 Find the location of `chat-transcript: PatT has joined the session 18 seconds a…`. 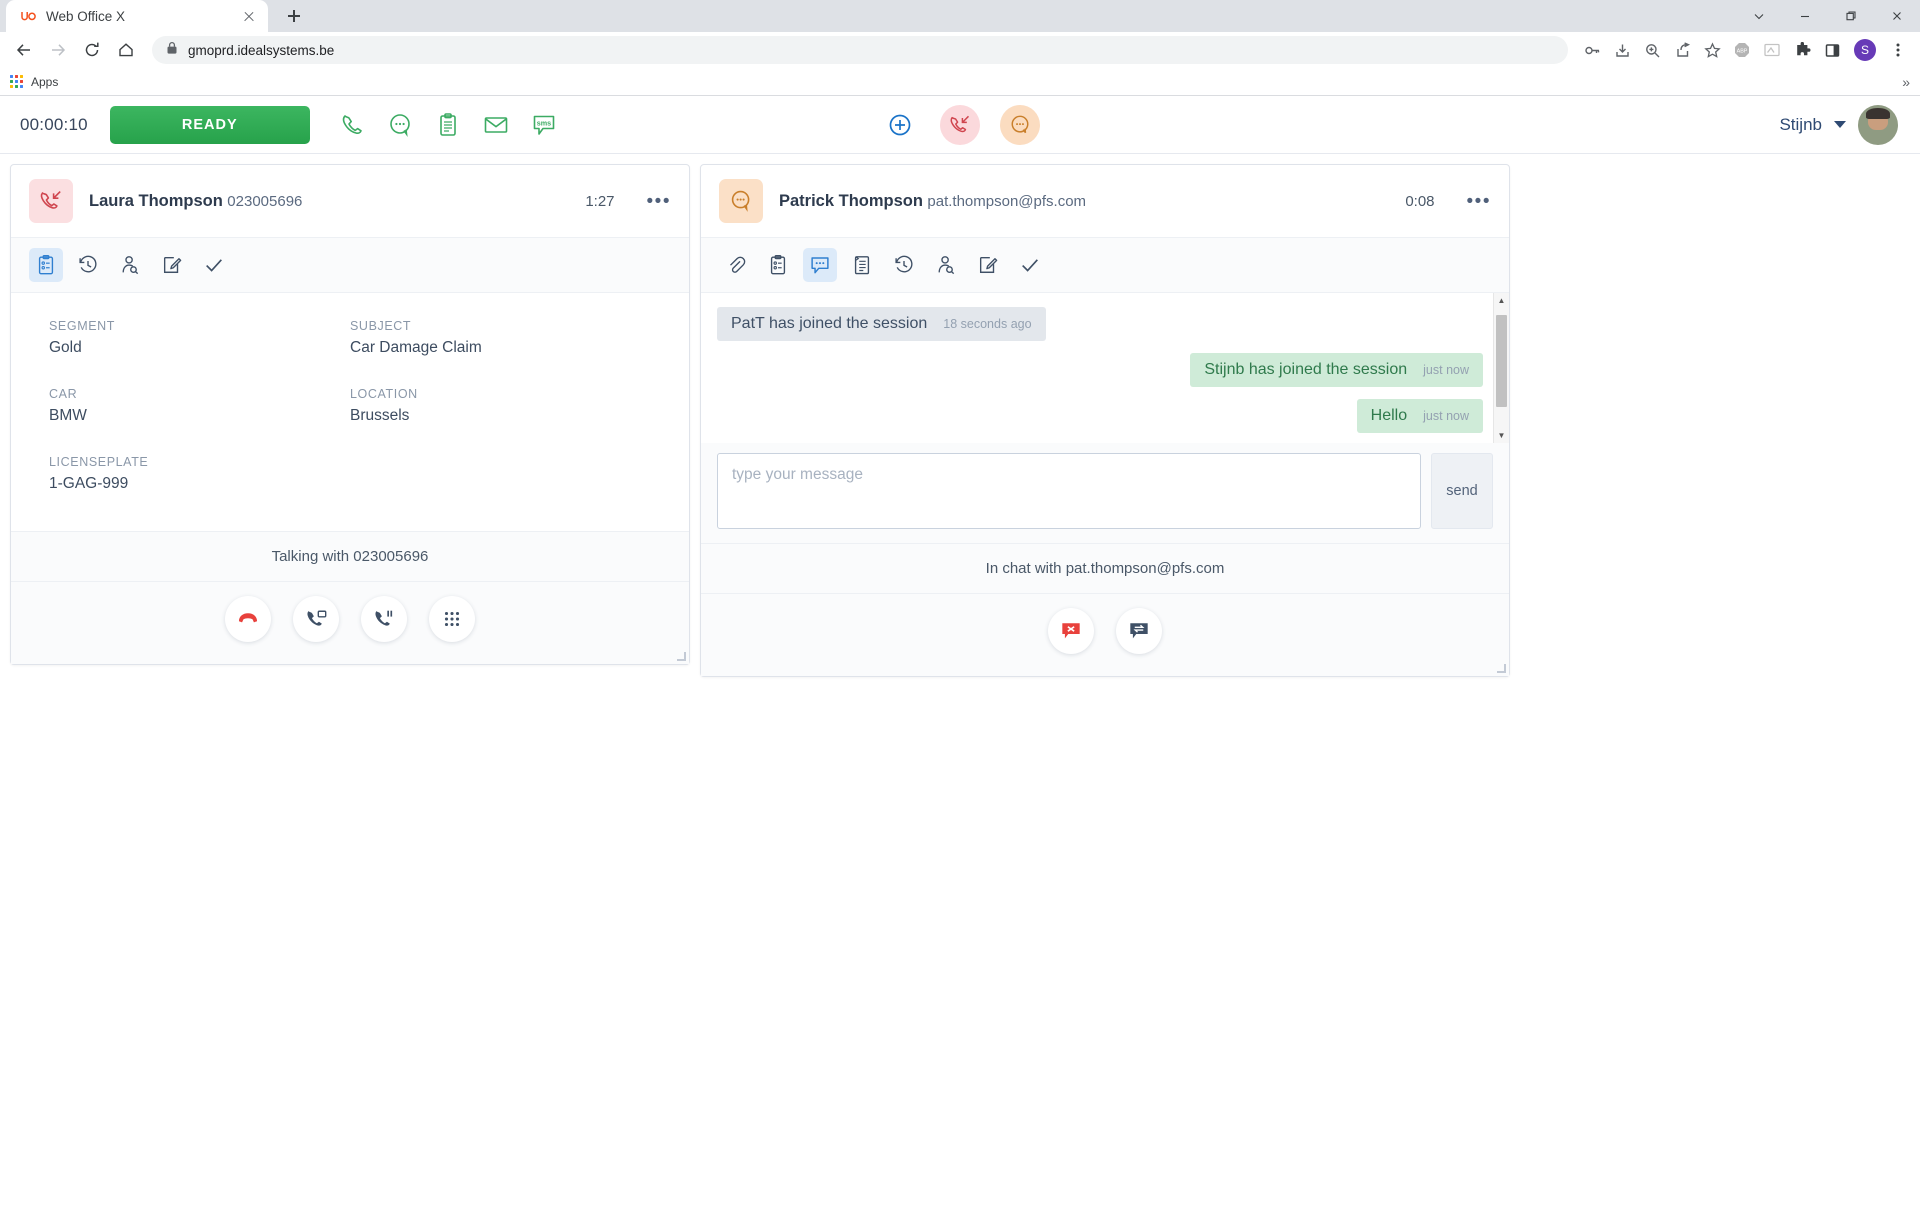

chat-transcript: PatT has joined the session 18 seconds a… is located at coordinates (1105, 368).